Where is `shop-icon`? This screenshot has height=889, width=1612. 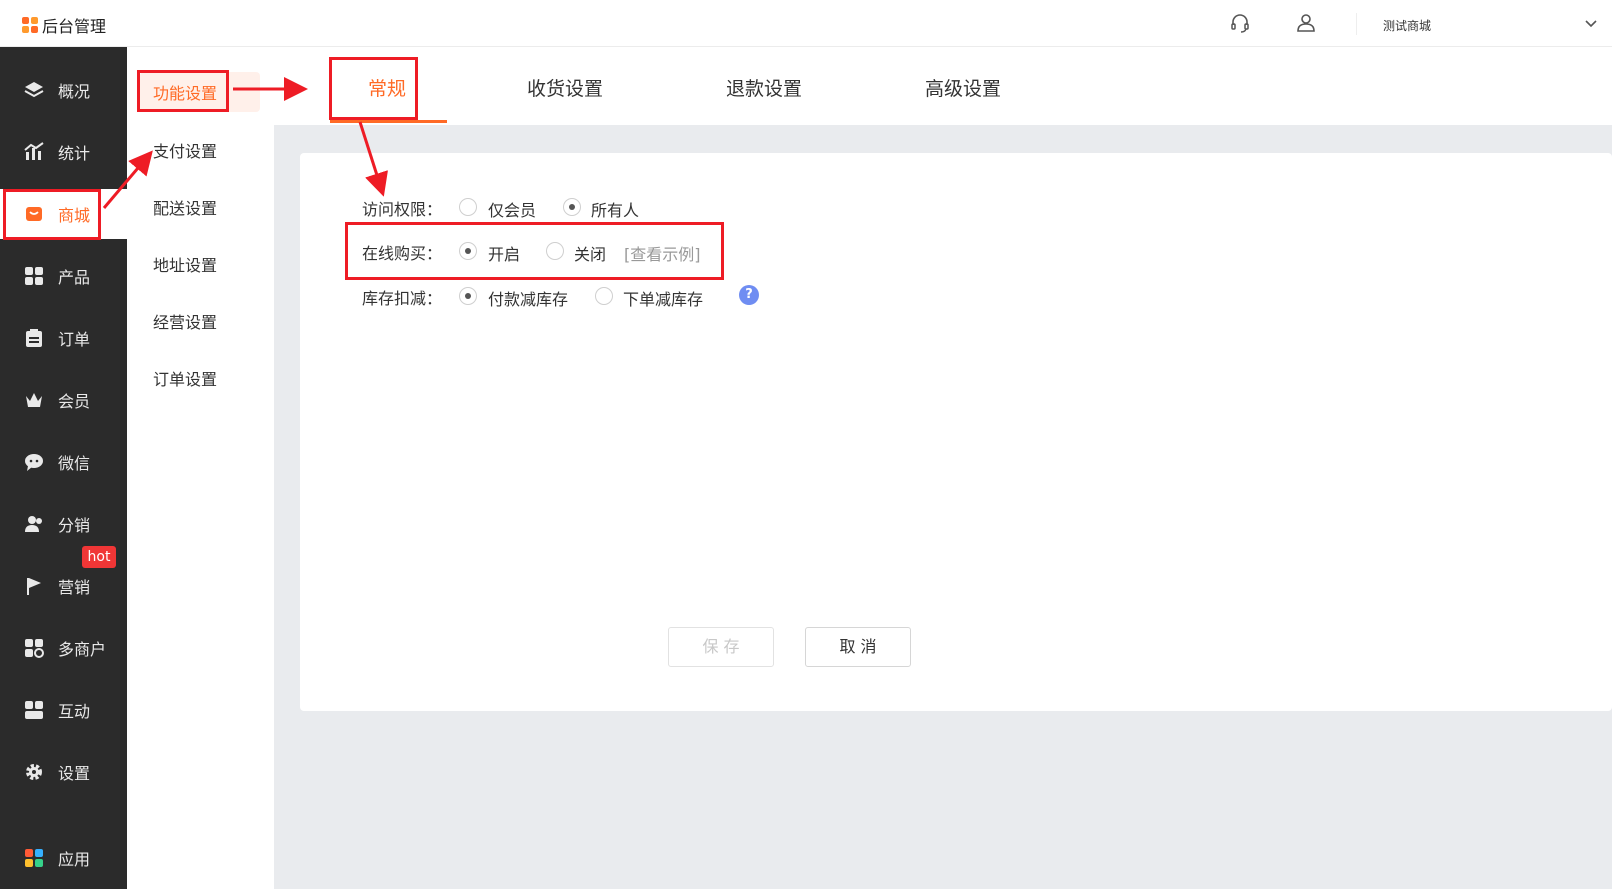
shop-icon is located at coordinates (34, 214).